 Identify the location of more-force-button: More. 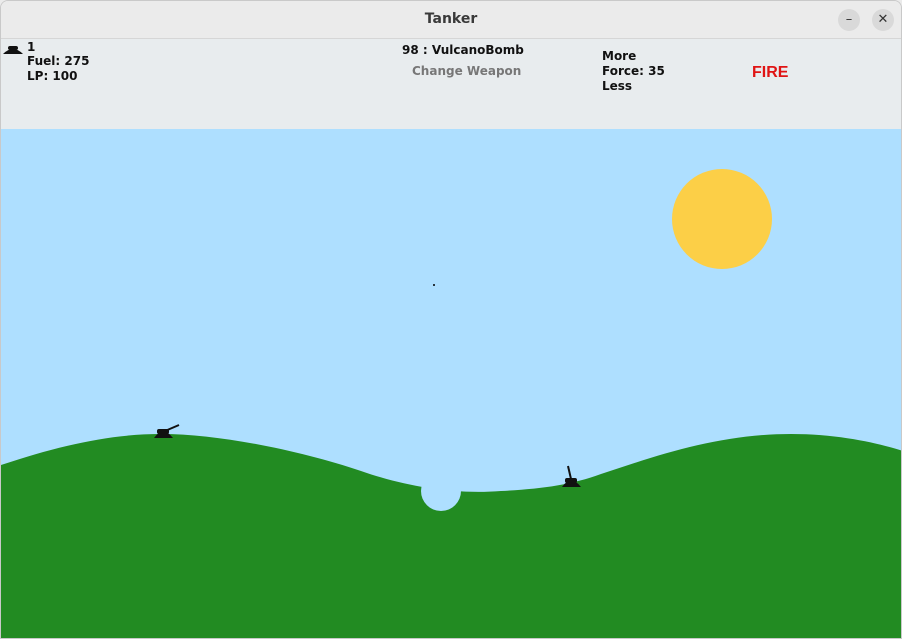
(619, 56).